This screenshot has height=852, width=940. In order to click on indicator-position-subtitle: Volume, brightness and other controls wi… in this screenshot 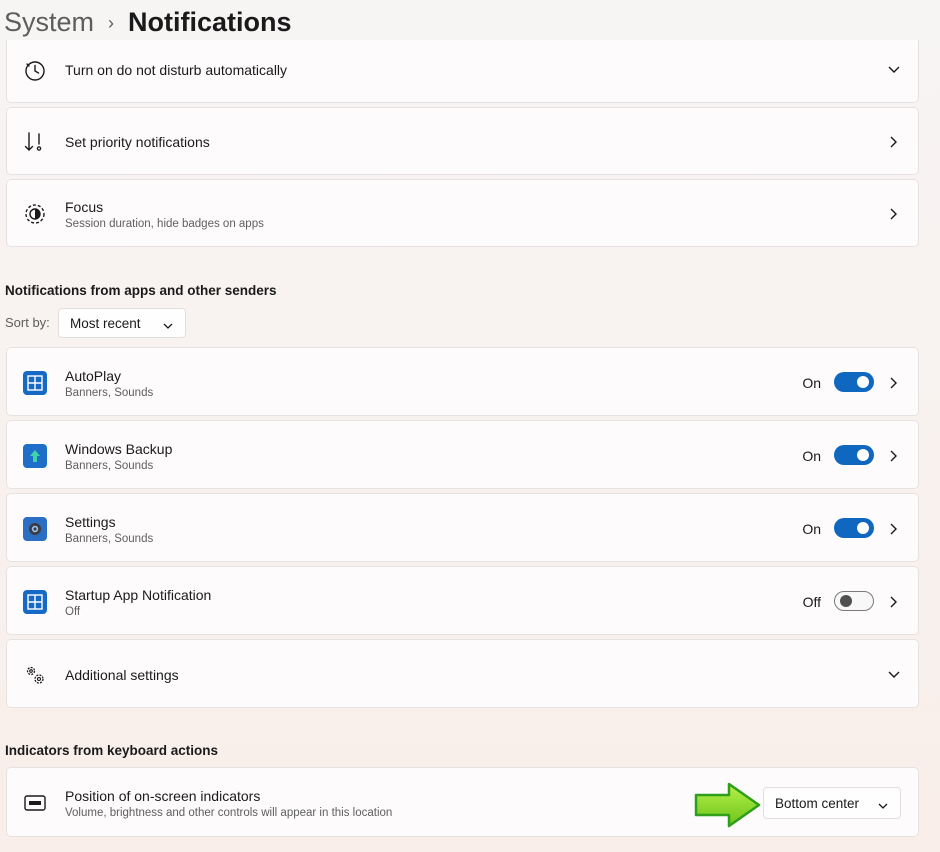, I will do `click(229, 813)`.